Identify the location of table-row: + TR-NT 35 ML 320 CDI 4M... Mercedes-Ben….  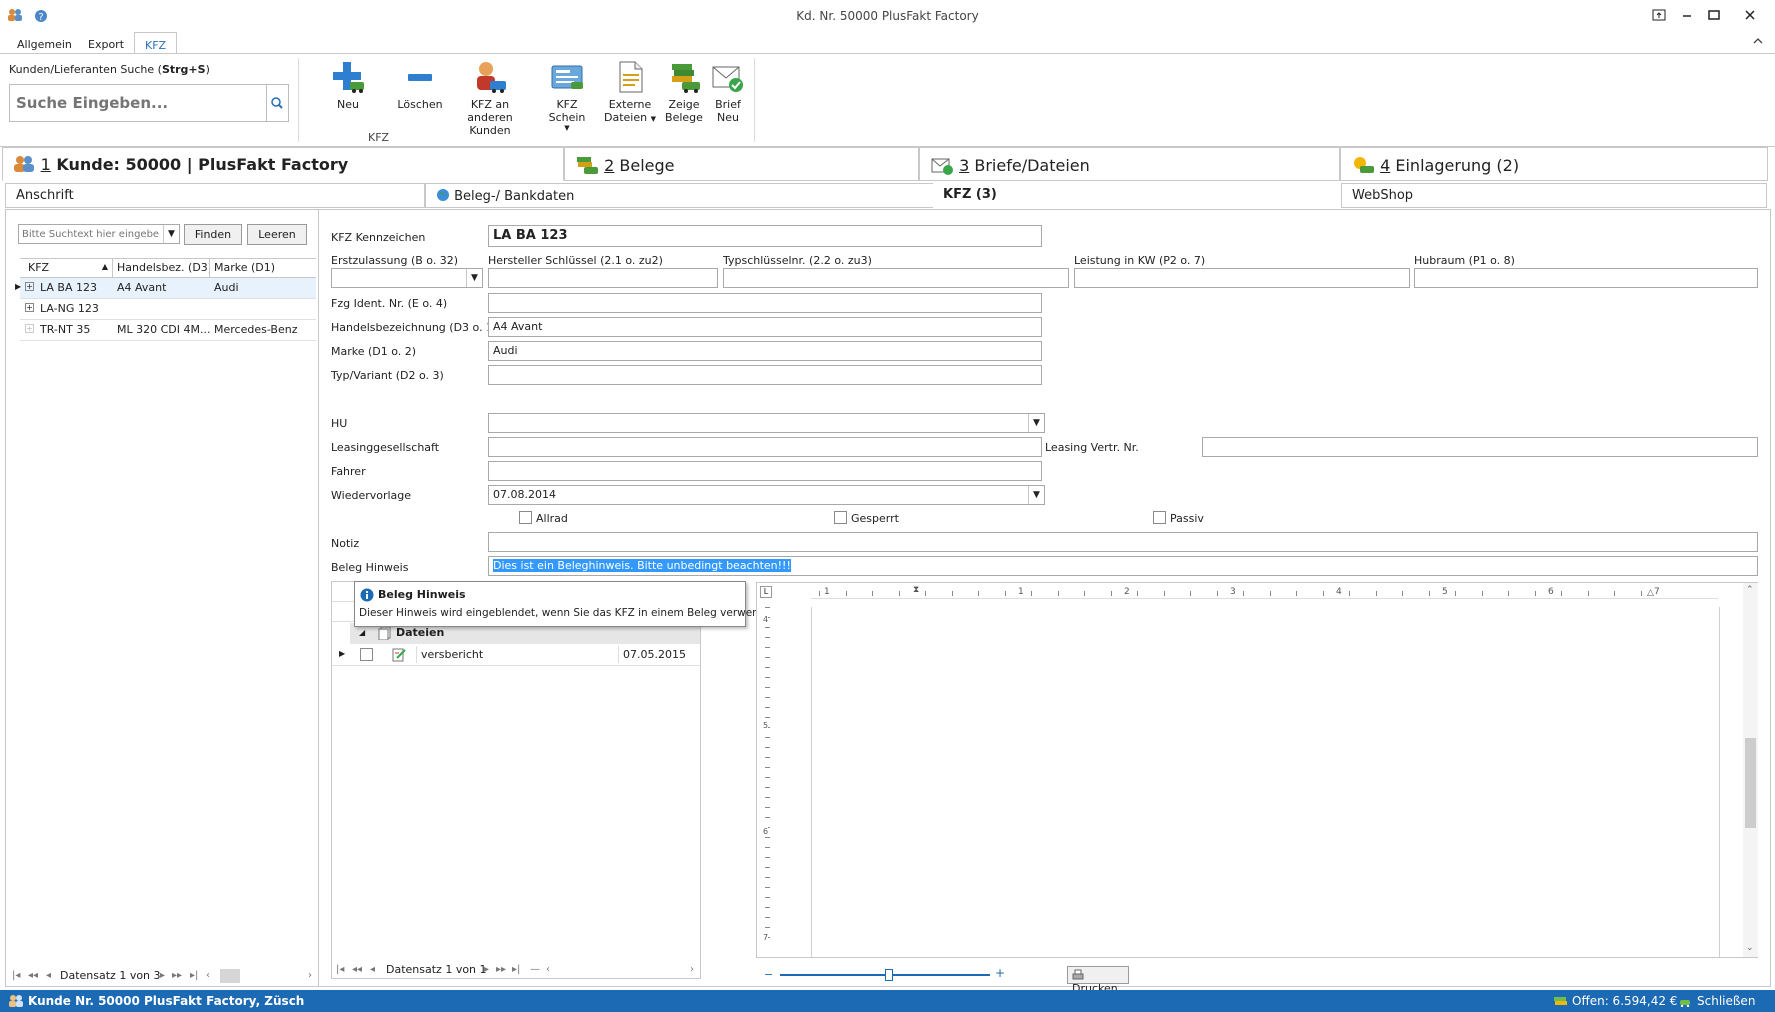
(168, 330).